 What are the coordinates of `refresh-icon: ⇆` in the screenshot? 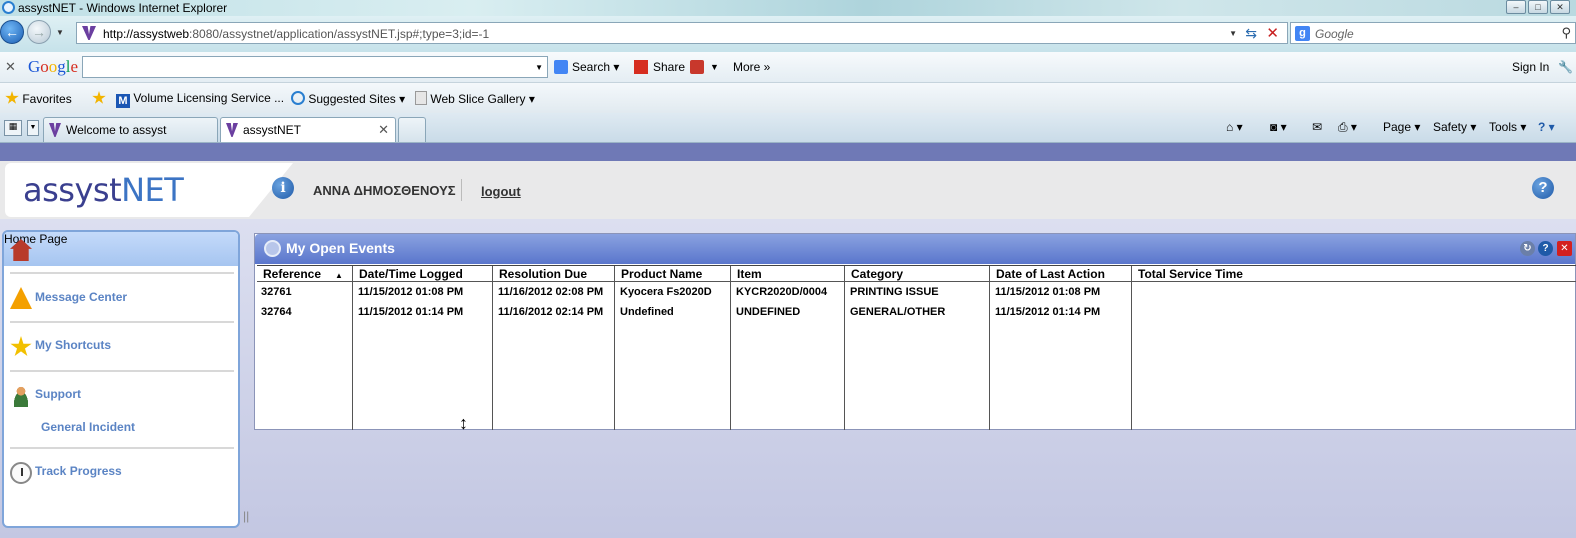 It's located at (1251, 33).